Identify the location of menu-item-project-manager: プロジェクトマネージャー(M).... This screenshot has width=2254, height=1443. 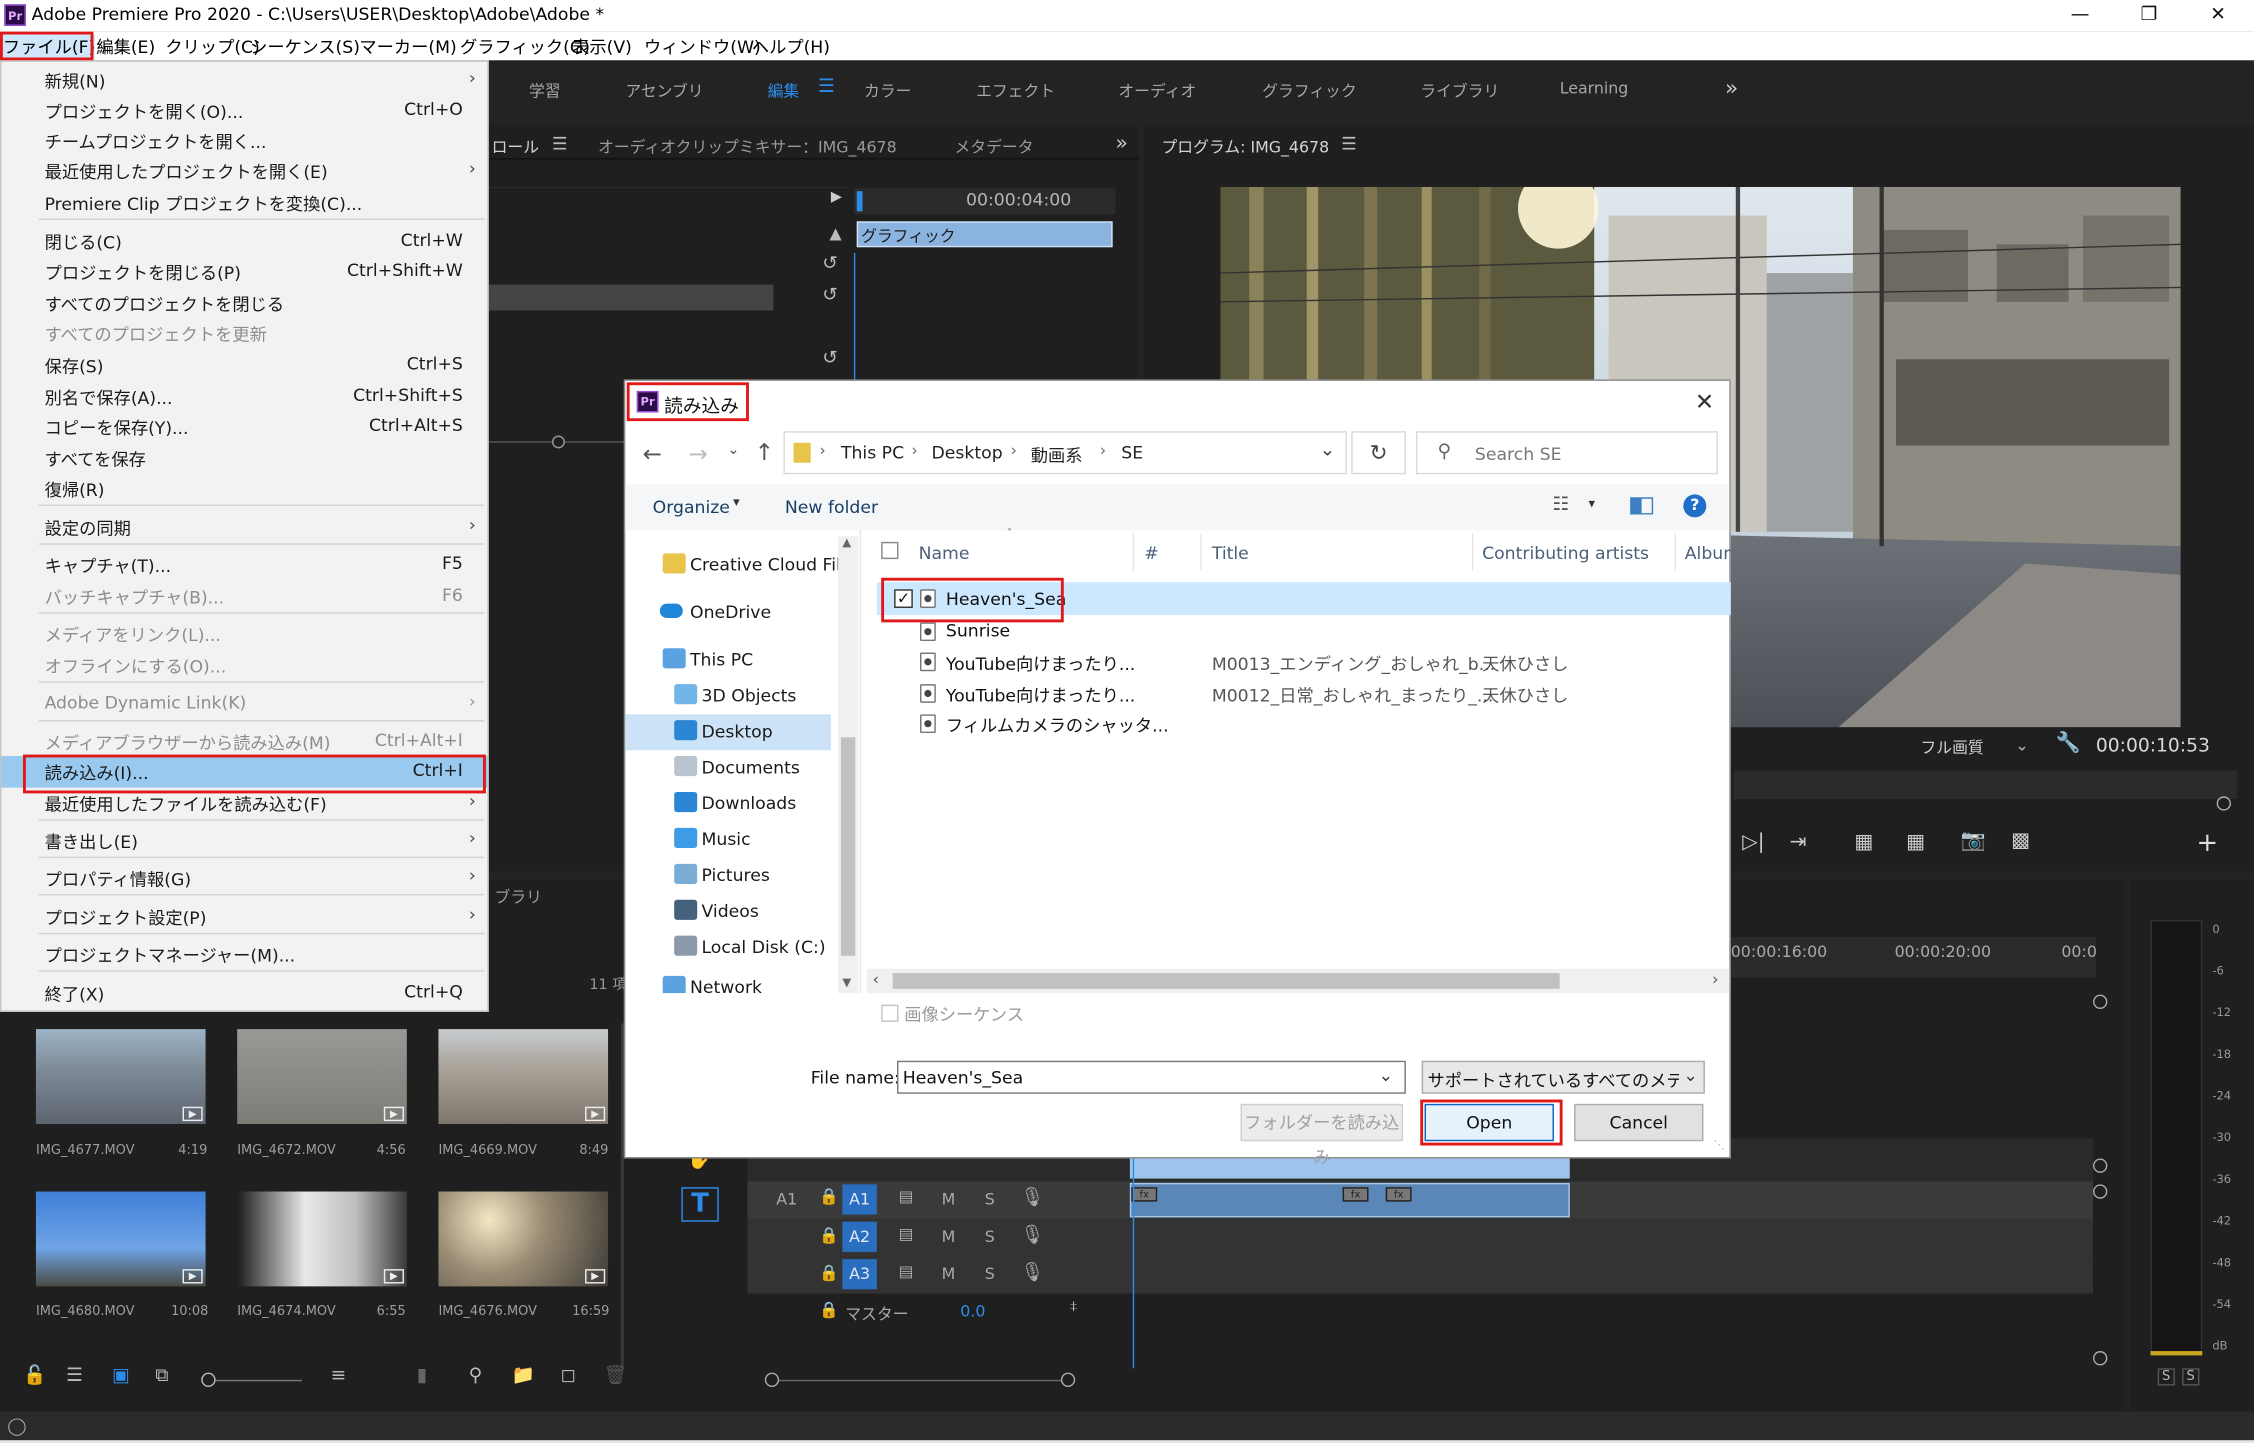
(244, 955).